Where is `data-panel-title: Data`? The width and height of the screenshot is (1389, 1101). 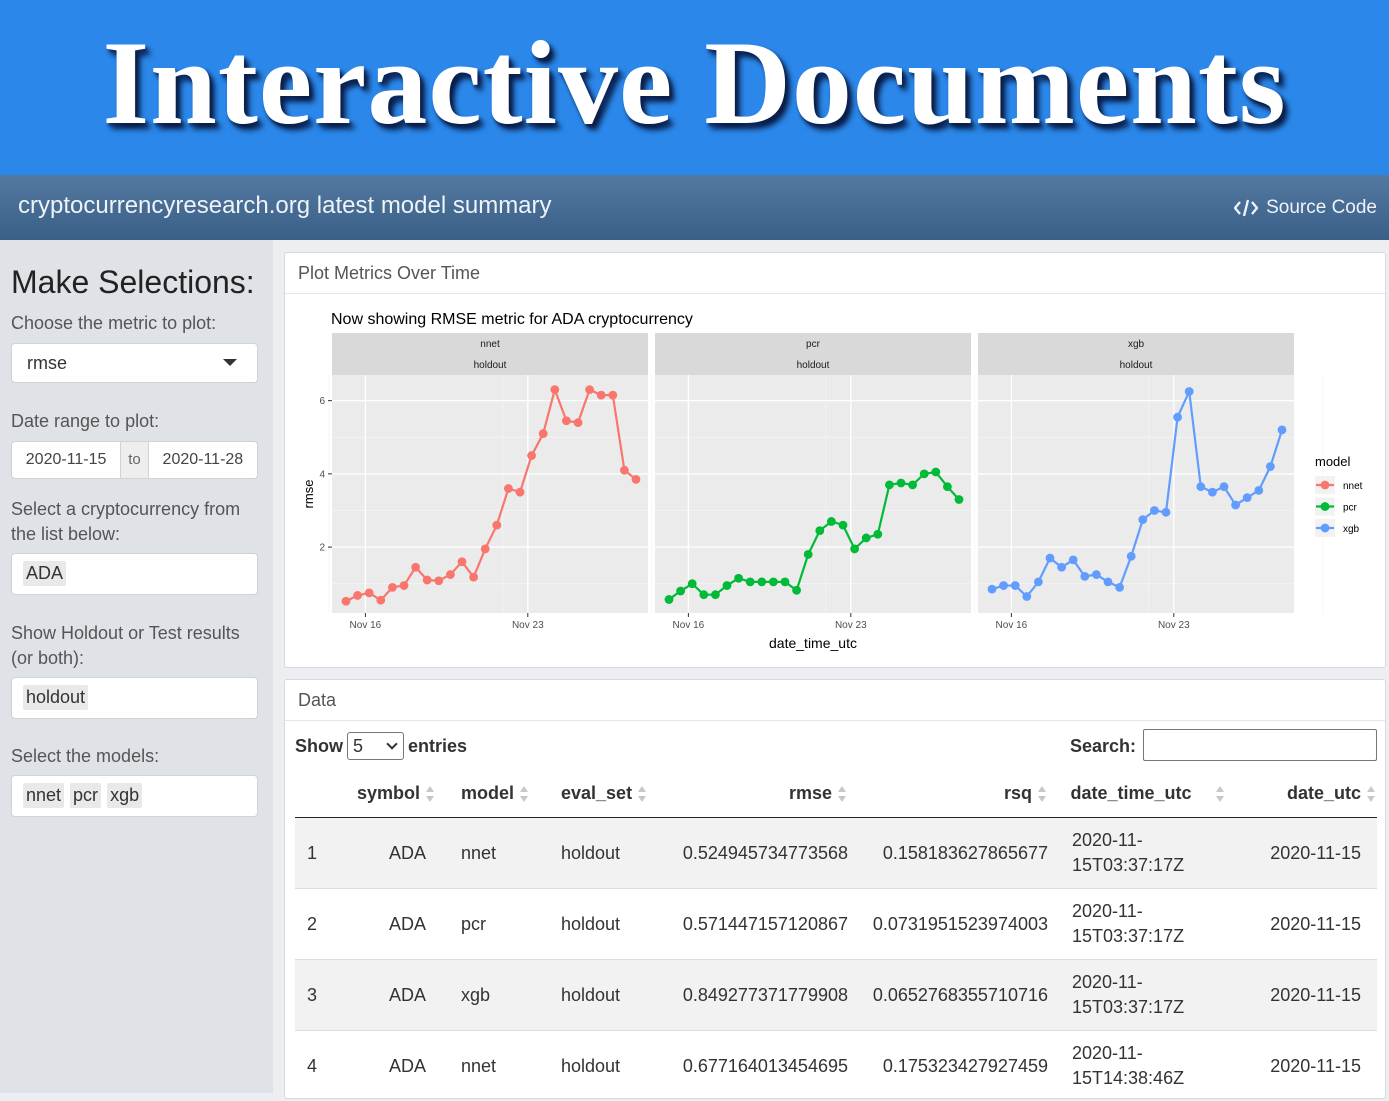
data-panel-title: Data is located at coordinates (317, 700).